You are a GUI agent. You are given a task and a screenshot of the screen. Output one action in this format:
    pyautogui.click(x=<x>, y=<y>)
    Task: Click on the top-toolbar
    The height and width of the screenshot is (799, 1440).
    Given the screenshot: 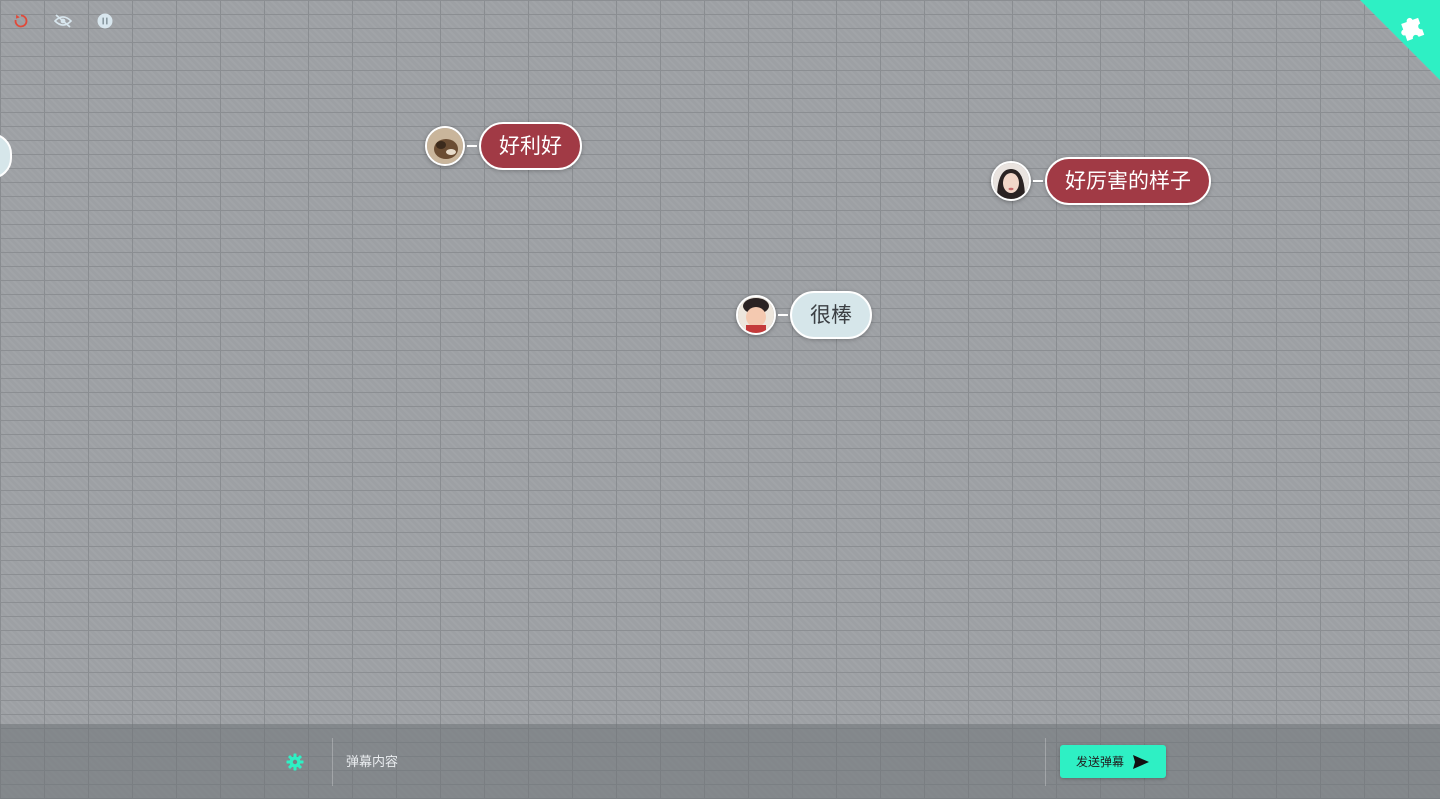 What is the action you would take?
    pyautogui.click(x=80, y=22)
    